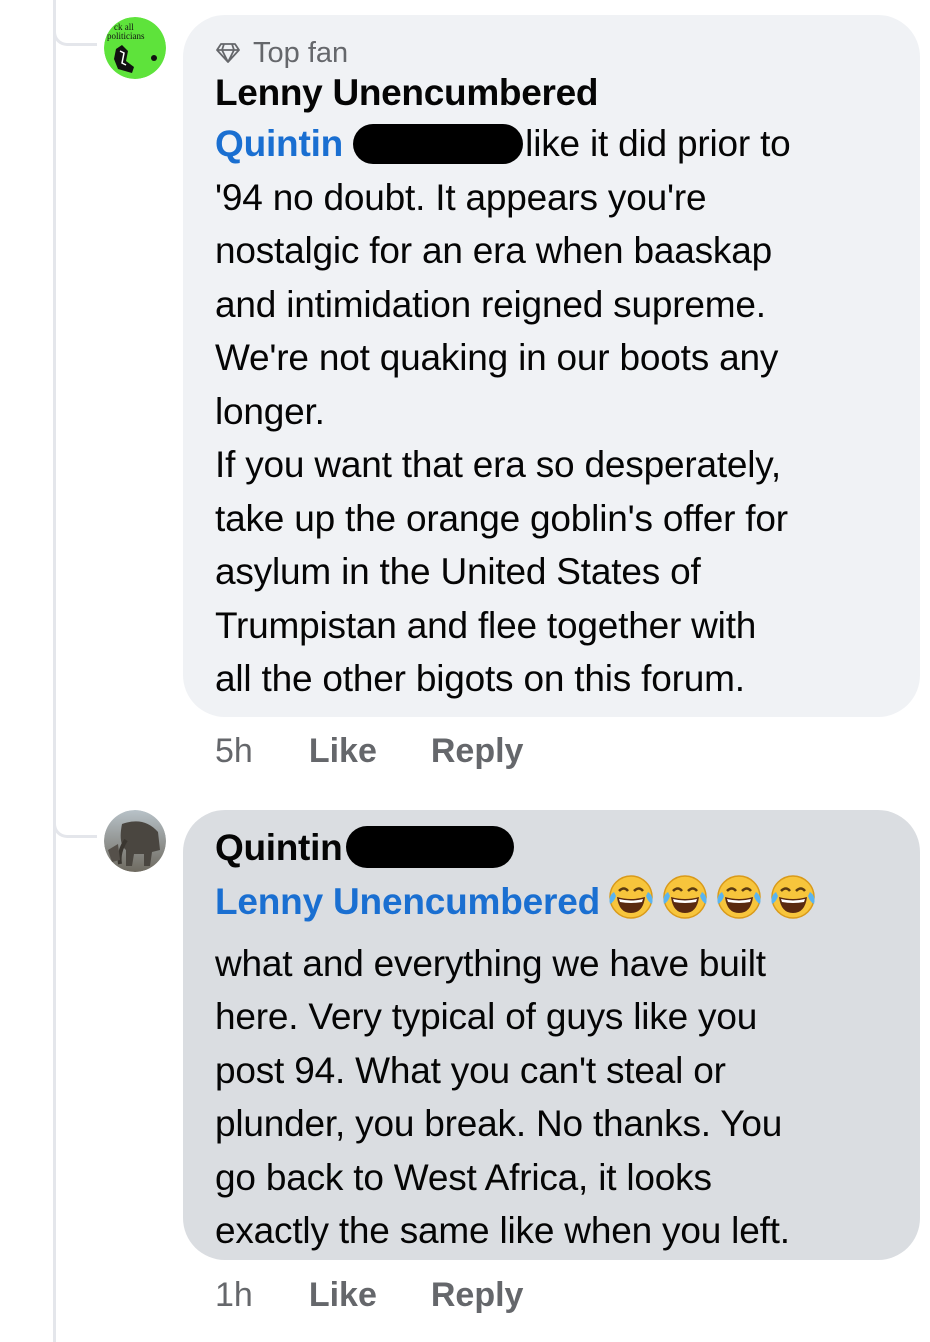 The image size is (930, 1342). I want to click on comment-line: what and everything we have built, so click(490, 963).